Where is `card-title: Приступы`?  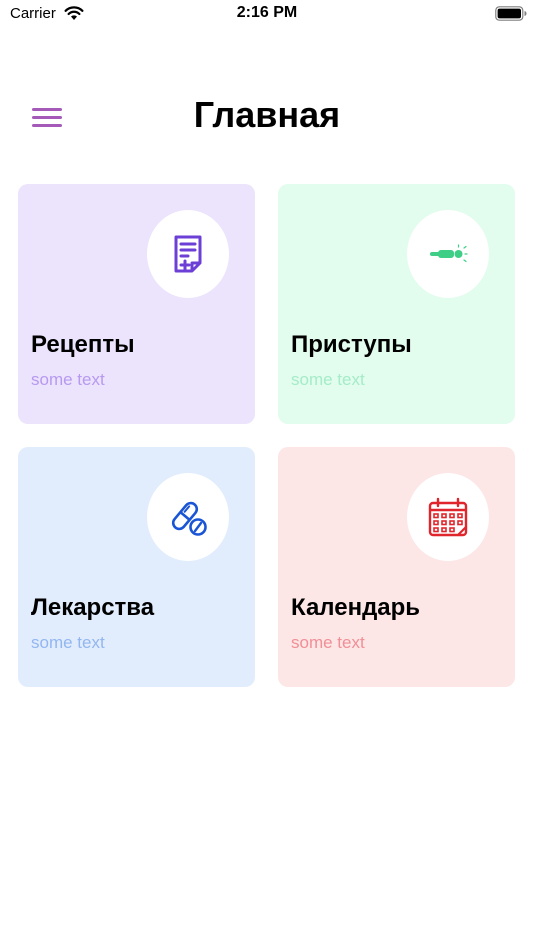 card-title: Приступы is located at coordinates (351, 344).